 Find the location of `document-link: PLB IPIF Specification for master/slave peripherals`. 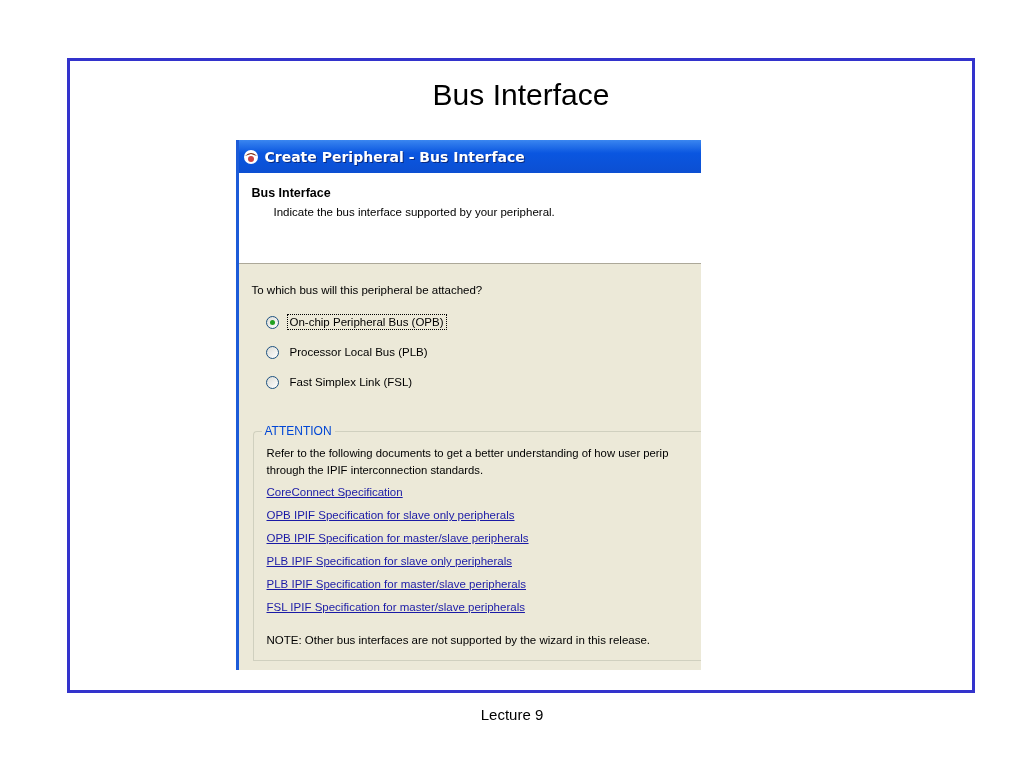

document-link: PLB IPIF Specification for master/slave peripherals is located at coordinates (396, 584).